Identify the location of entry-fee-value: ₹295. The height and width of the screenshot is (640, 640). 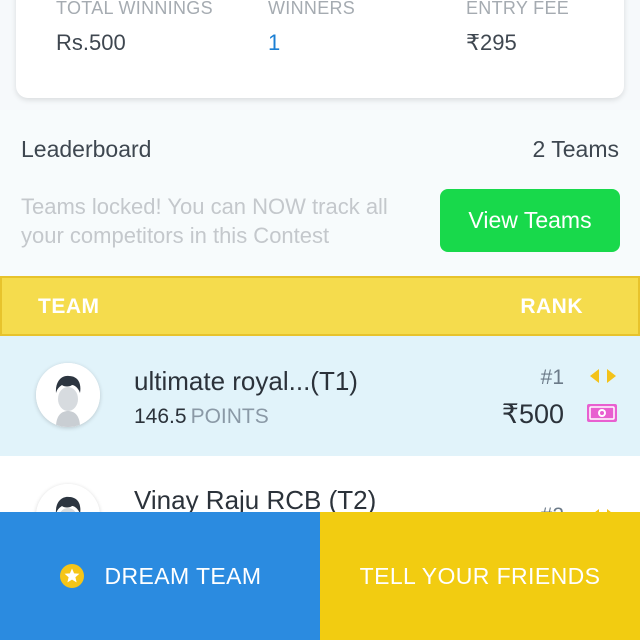
(491, 42).